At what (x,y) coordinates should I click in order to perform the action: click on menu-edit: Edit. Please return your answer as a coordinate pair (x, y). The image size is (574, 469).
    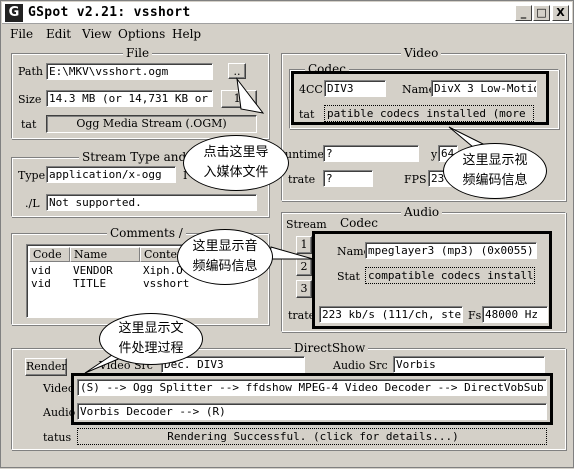
    Looking at the image, I should click on (58, 34).